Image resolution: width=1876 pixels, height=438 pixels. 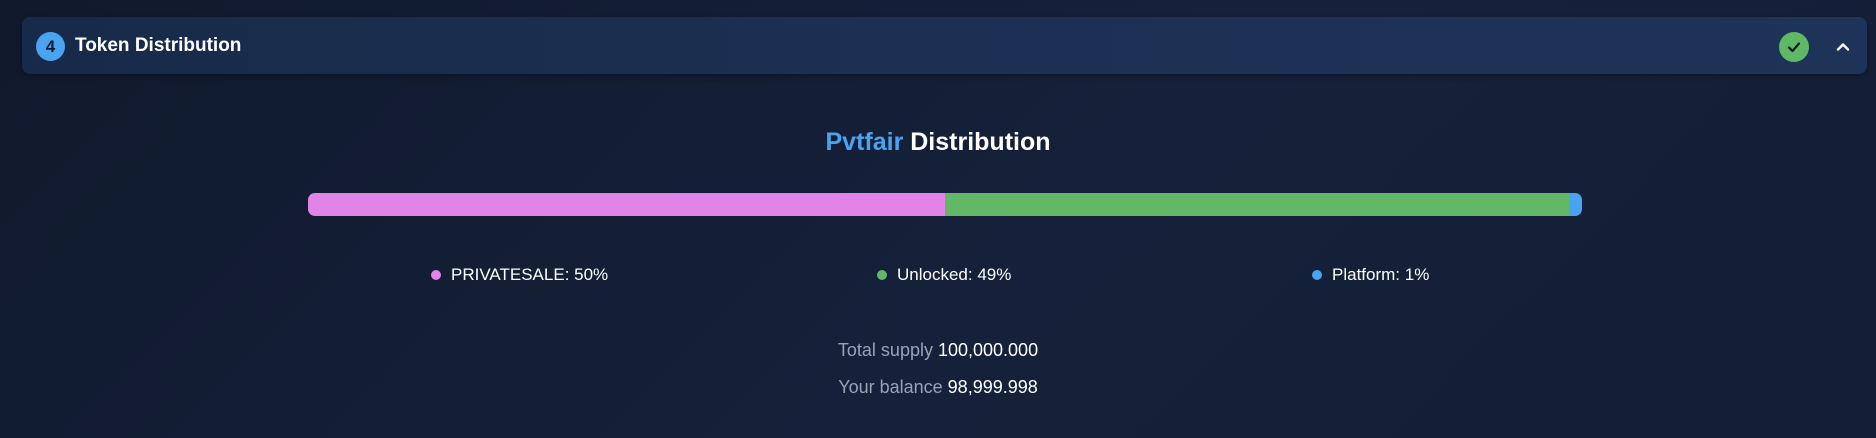 I want to click on check-icon, so click(x=1794, y=47).